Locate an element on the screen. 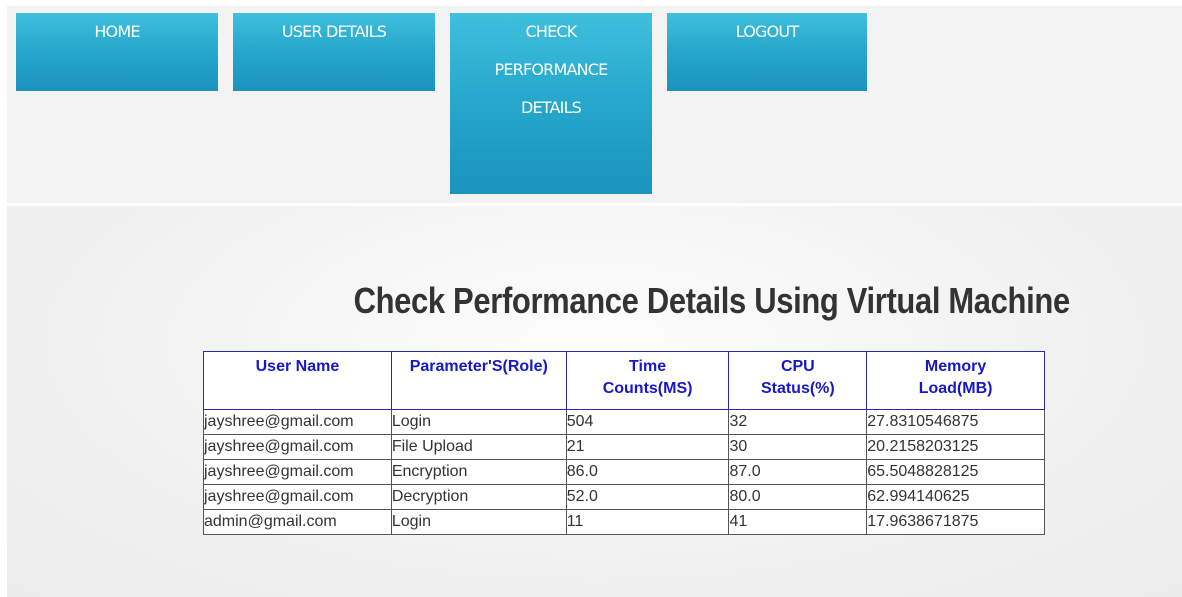 The width and height of the screenshot is (1182, 597). cell-cpu-status: 41 is located at coordinates (798, 522).